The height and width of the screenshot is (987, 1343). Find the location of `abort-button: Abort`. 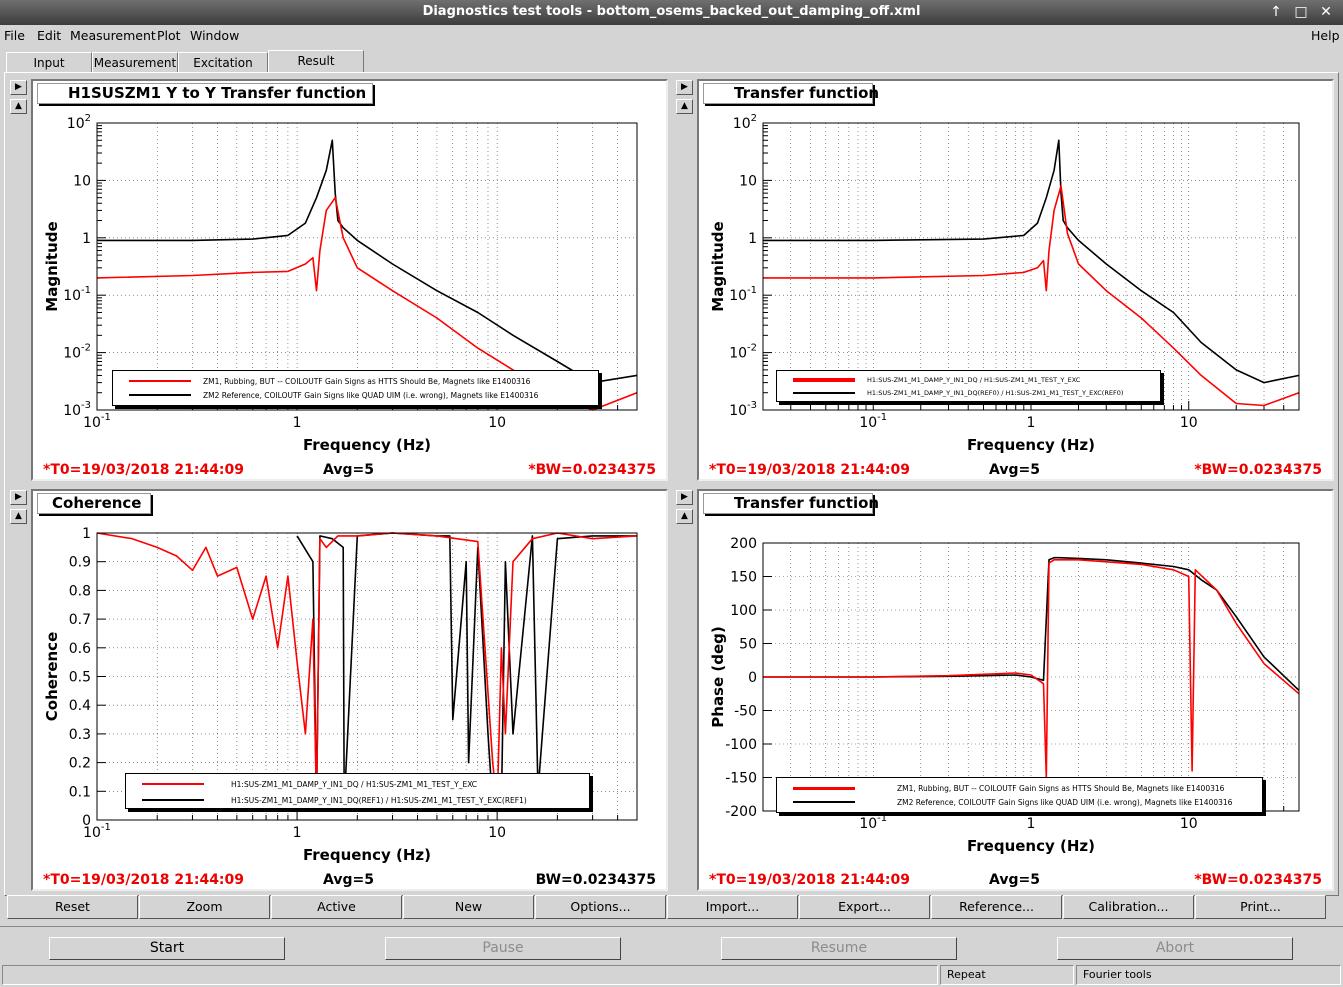

abort-button: Abort is located at coordinates (1175, 948).